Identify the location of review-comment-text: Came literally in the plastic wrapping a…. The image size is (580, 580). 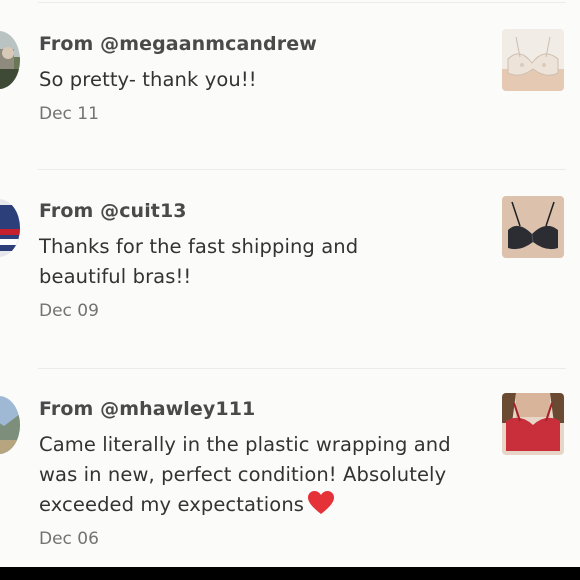
(245, 474).